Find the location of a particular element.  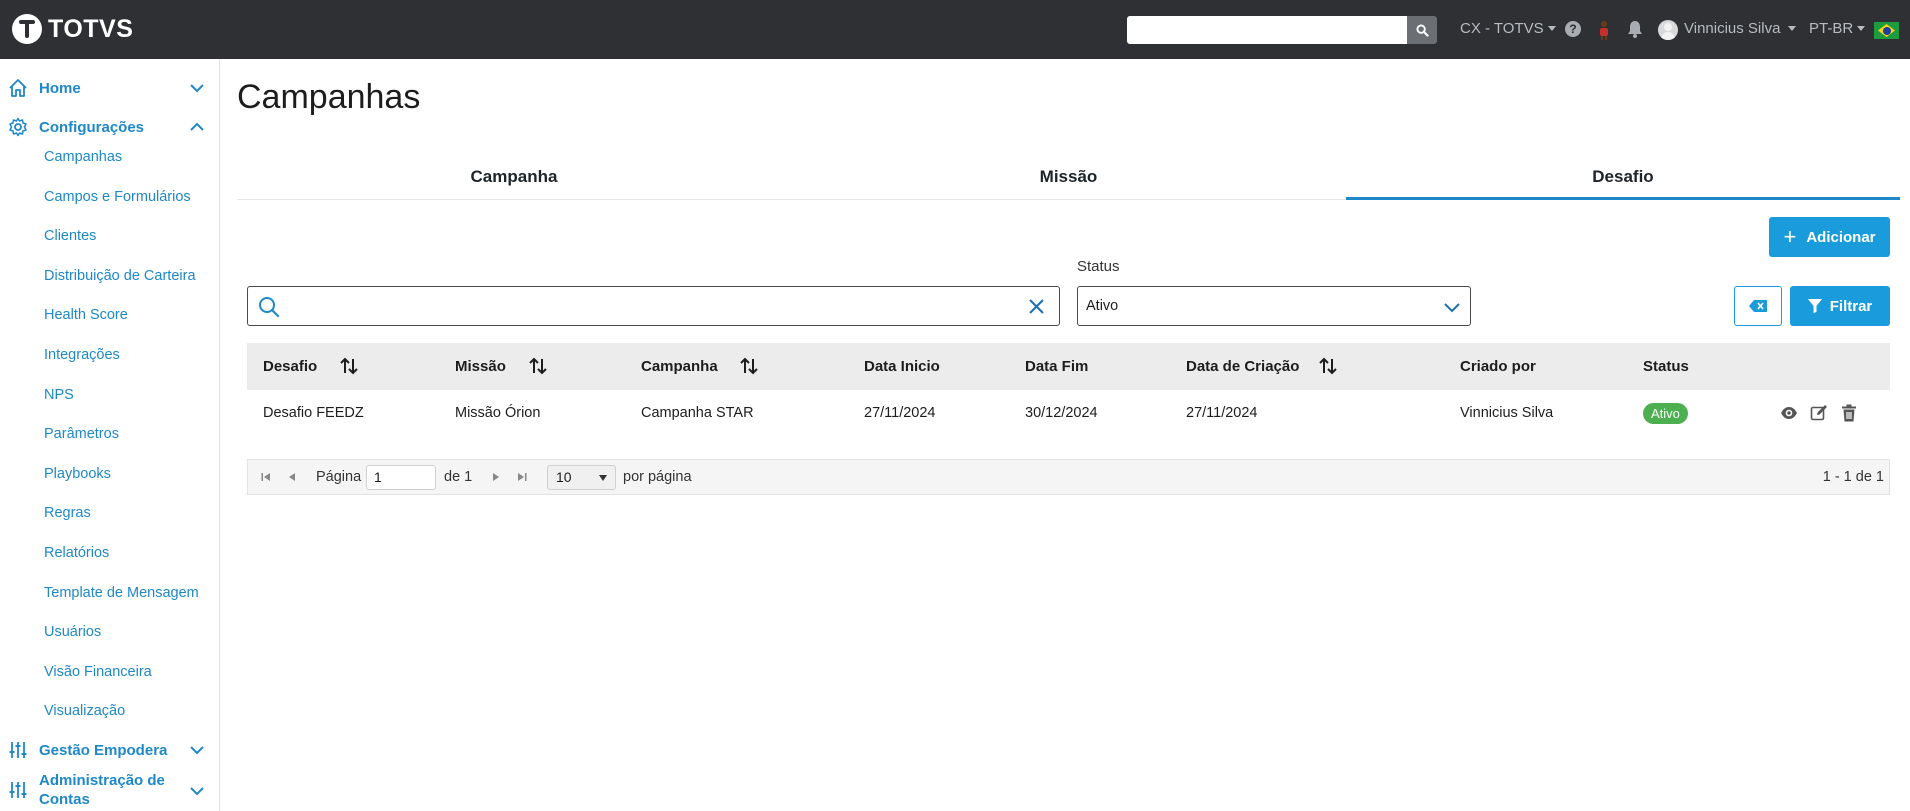

sidebar-item-visao-financeira: Visão Financeira is located at coordinates (98, 672).